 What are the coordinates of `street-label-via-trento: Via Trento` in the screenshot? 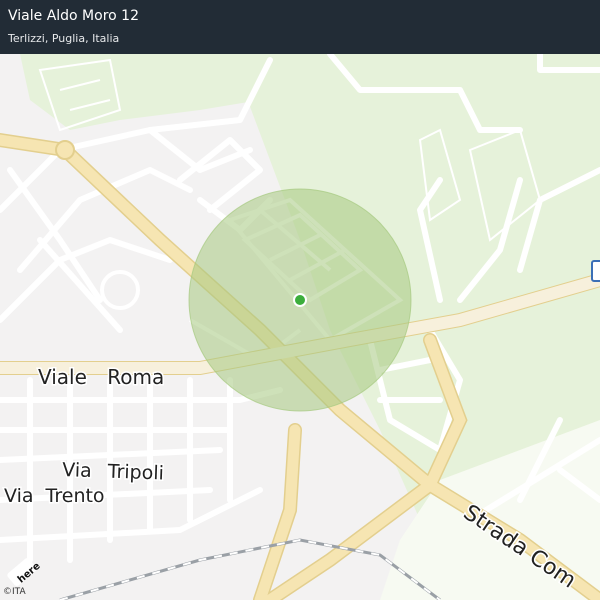 It's located at (54, 496).